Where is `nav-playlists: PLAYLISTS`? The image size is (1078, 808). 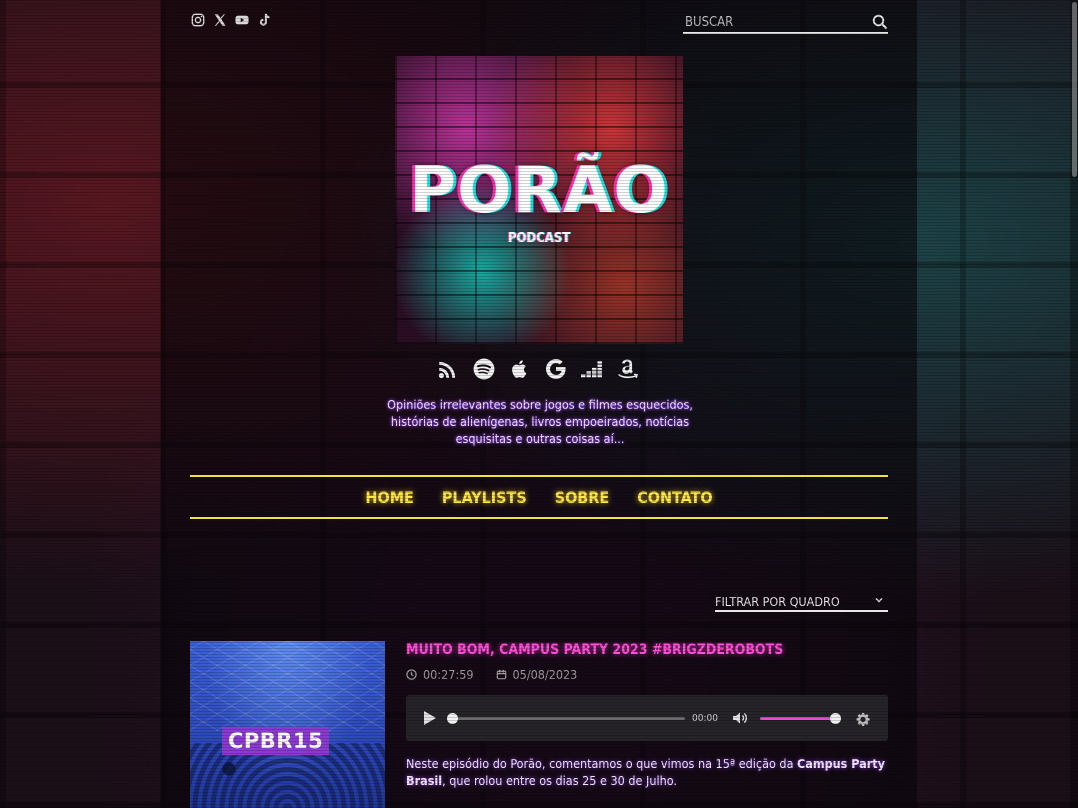
nav-playlists: PLAYLISTS is located at coordinates (484, 497).